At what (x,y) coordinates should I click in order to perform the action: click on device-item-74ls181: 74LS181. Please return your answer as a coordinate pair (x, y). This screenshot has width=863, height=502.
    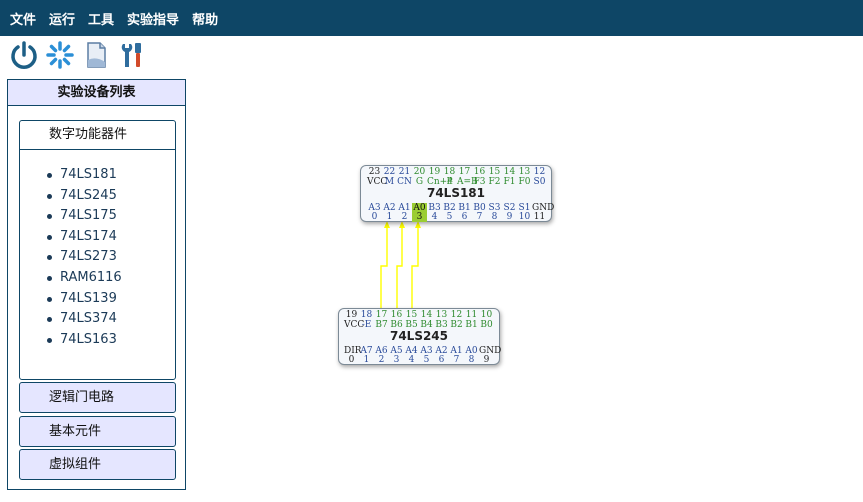
    Looking at the image, I should click on (111, 175).